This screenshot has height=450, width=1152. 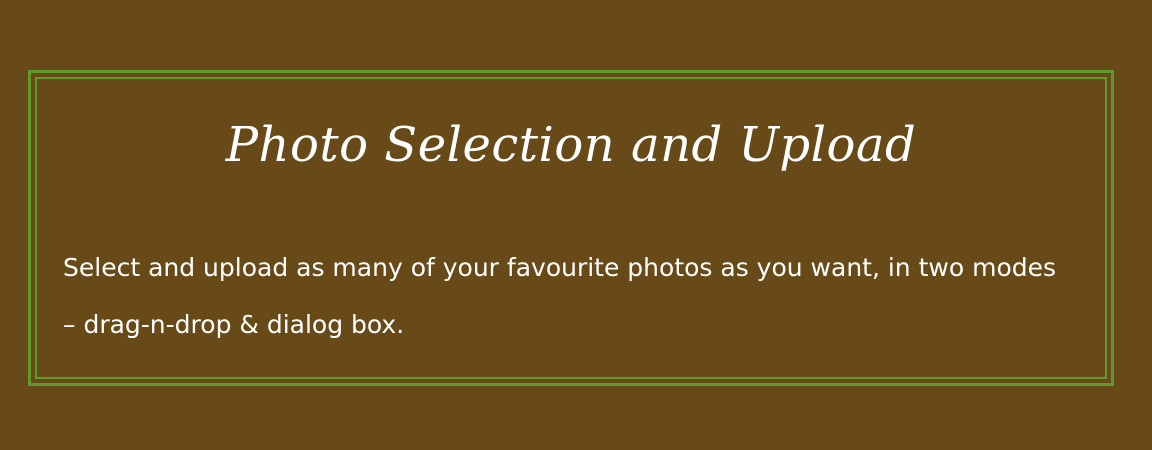 I want to click on feature-title: Photo Selection and Upload, so click(x=571, y=145).